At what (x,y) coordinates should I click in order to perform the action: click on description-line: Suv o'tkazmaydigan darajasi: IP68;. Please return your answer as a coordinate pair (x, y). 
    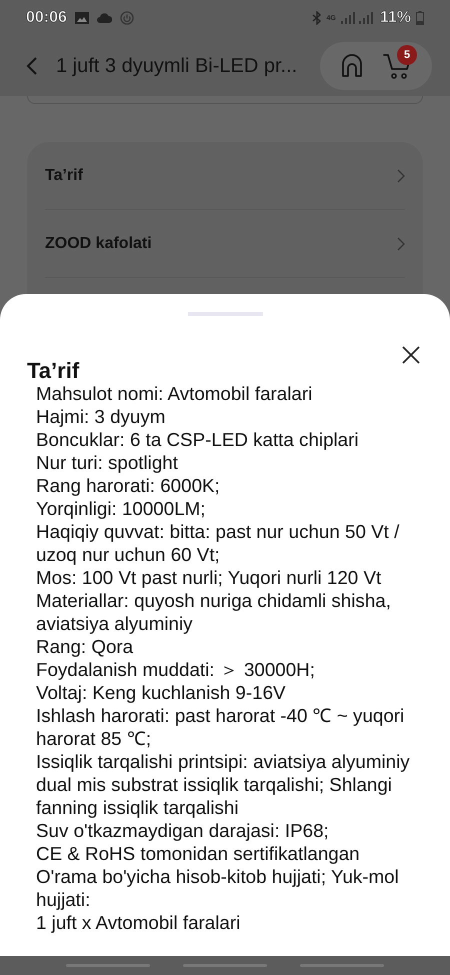
    Looking at the image, I should click on (183, 830).